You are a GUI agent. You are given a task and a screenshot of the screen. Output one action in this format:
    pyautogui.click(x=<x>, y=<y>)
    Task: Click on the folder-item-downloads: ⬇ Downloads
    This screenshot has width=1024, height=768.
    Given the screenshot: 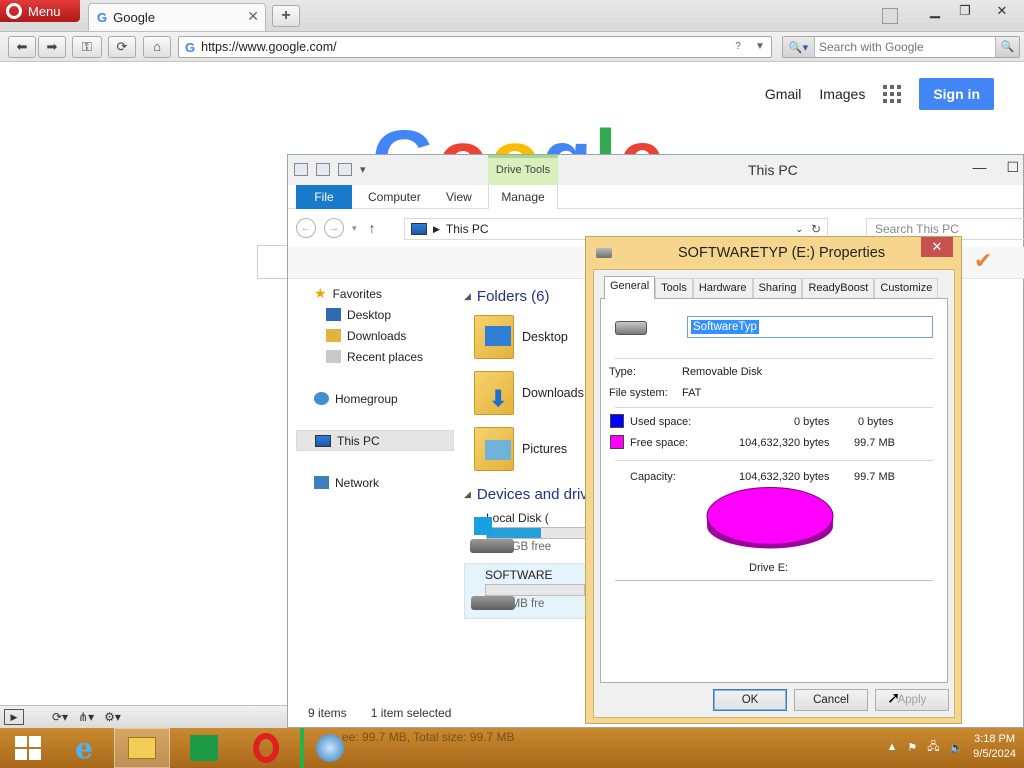 What is the action you would take?
    pyautogui.click(x=525, y=393)
    